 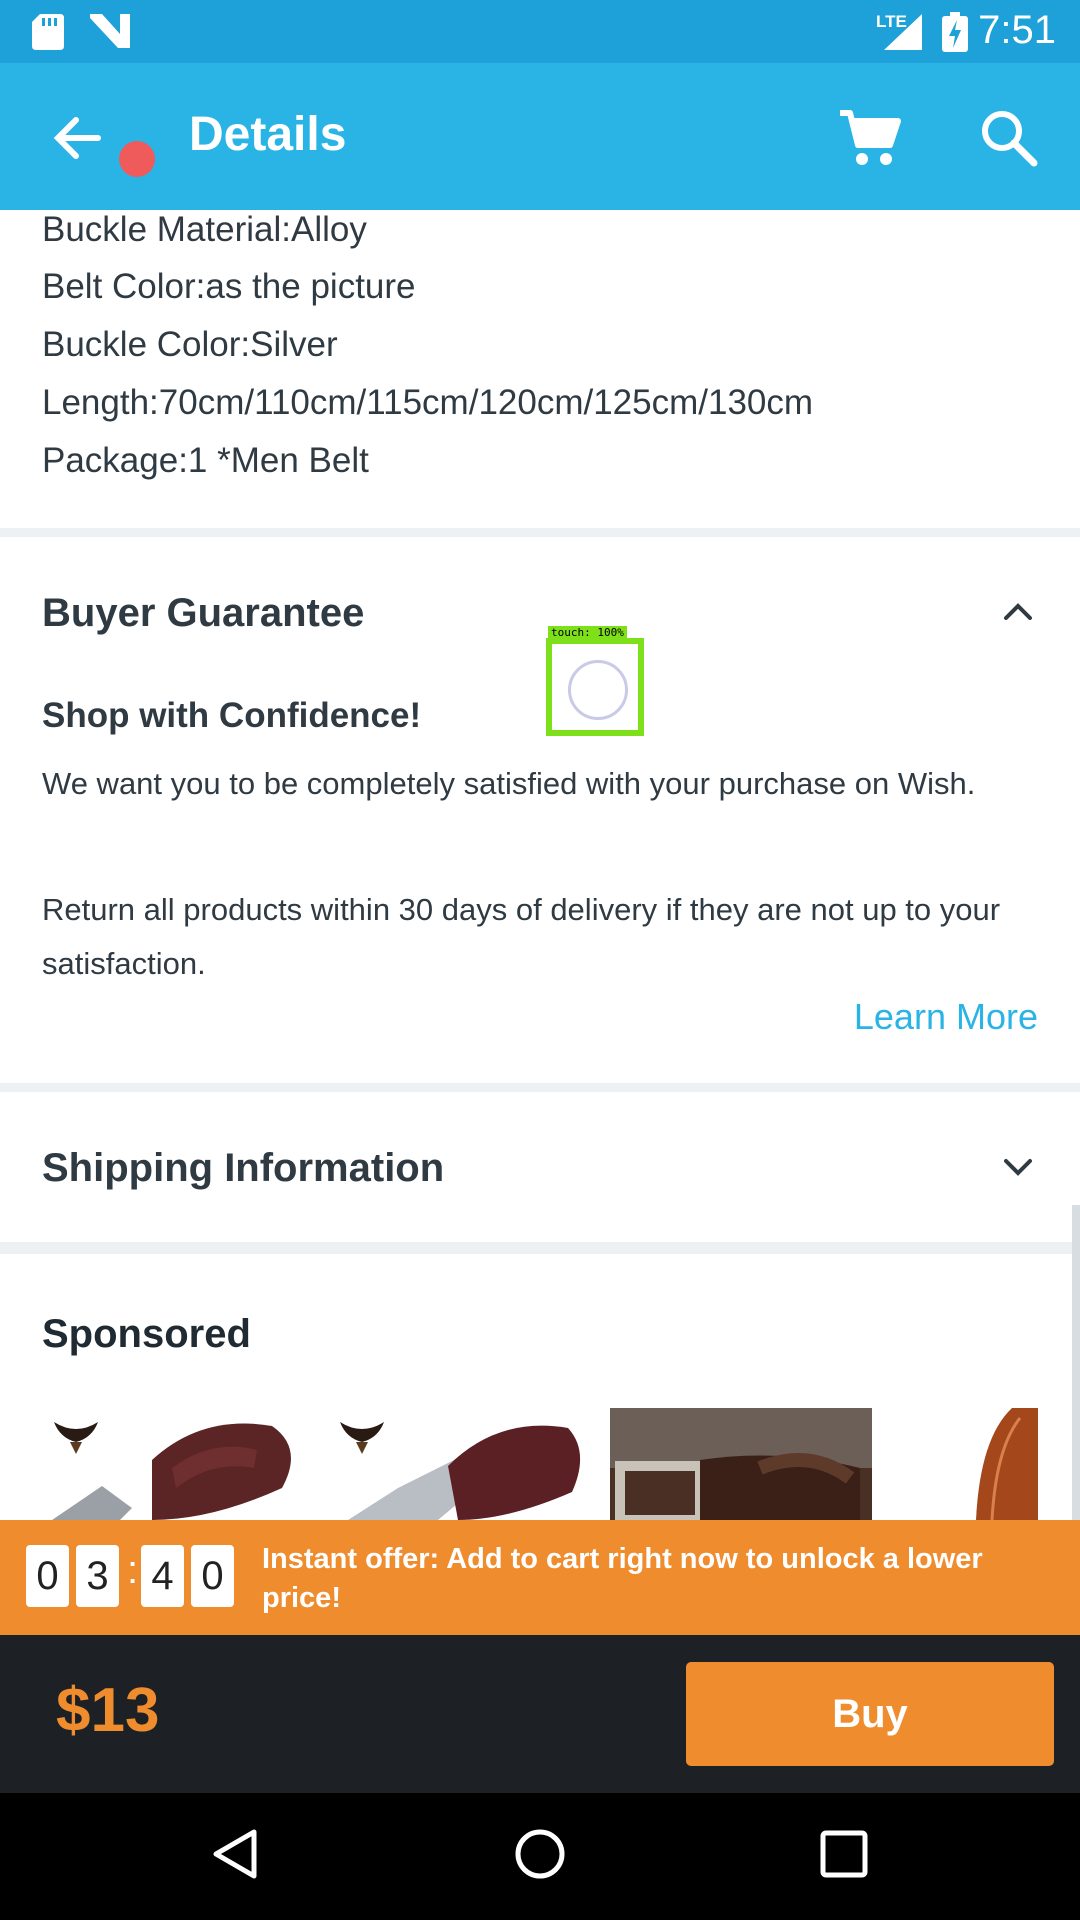 I want to click on system-nav-bar, so click(x=540, y=1856).